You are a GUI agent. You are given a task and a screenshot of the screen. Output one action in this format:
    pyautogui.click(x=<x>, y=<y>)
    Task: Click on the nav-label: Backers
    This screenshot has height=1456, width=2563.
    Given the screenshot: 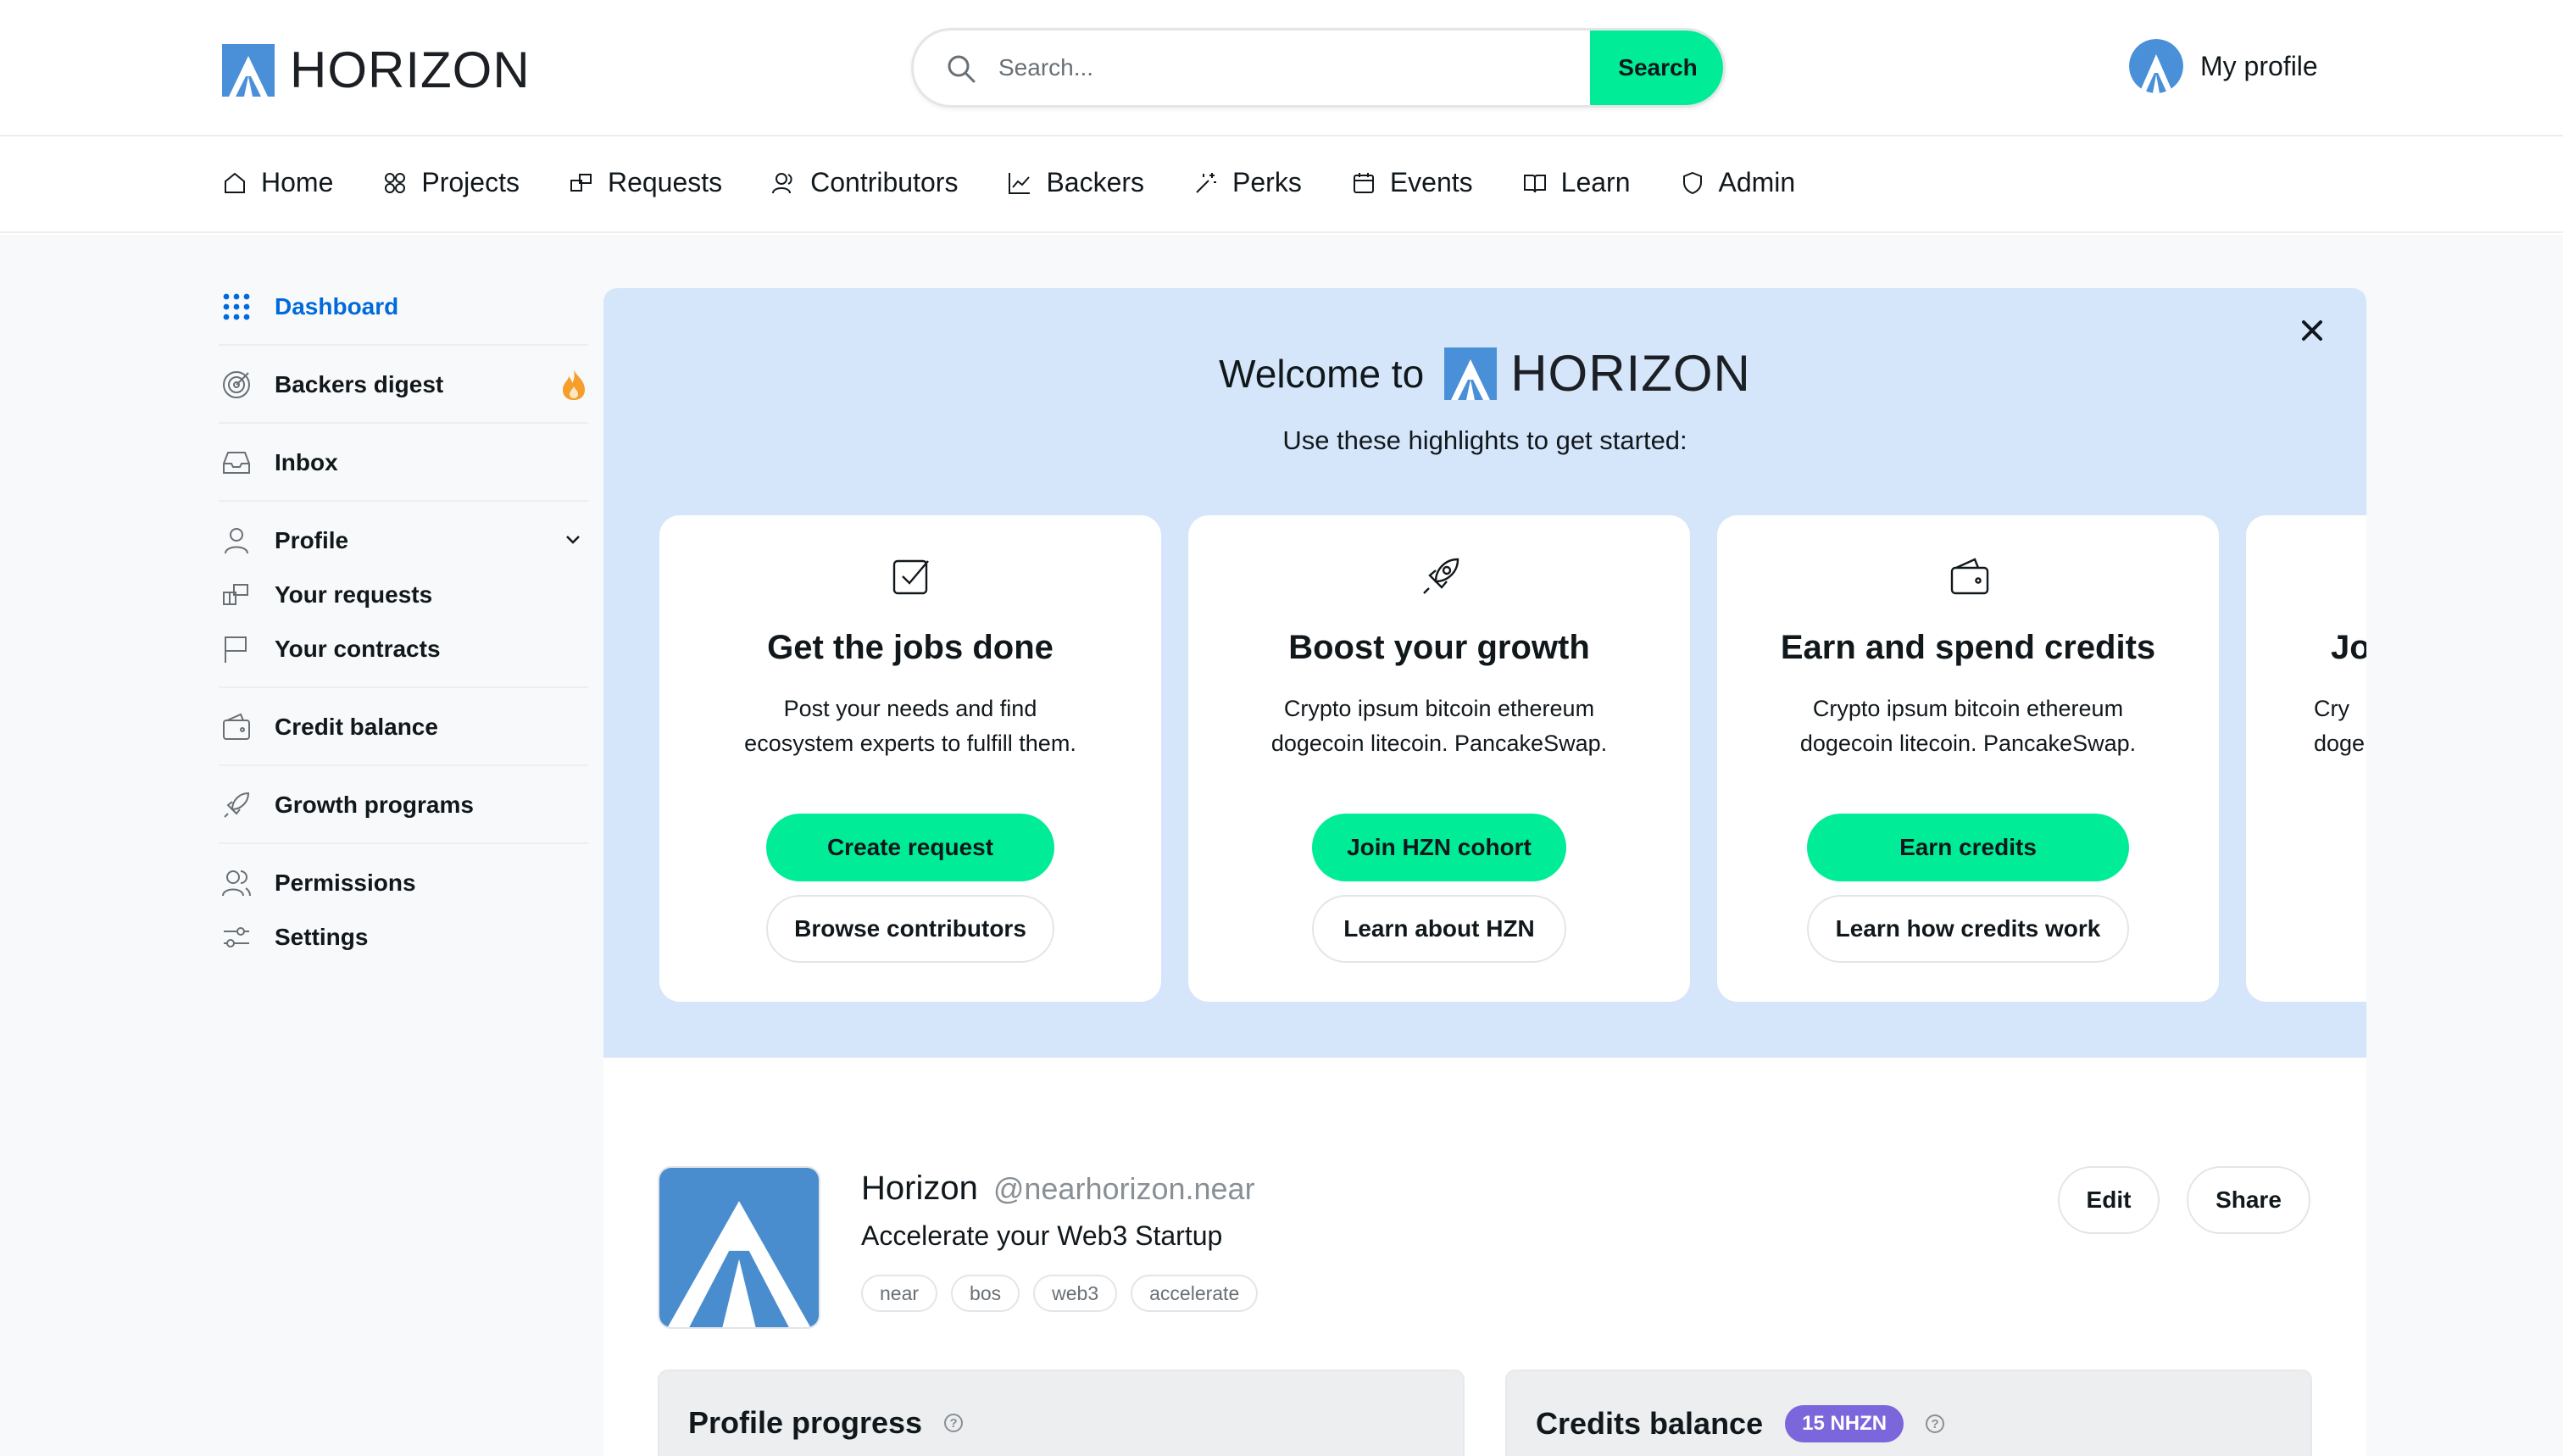 What is the action you would take?
    pyautogui.click(x=1095, y=182)
    